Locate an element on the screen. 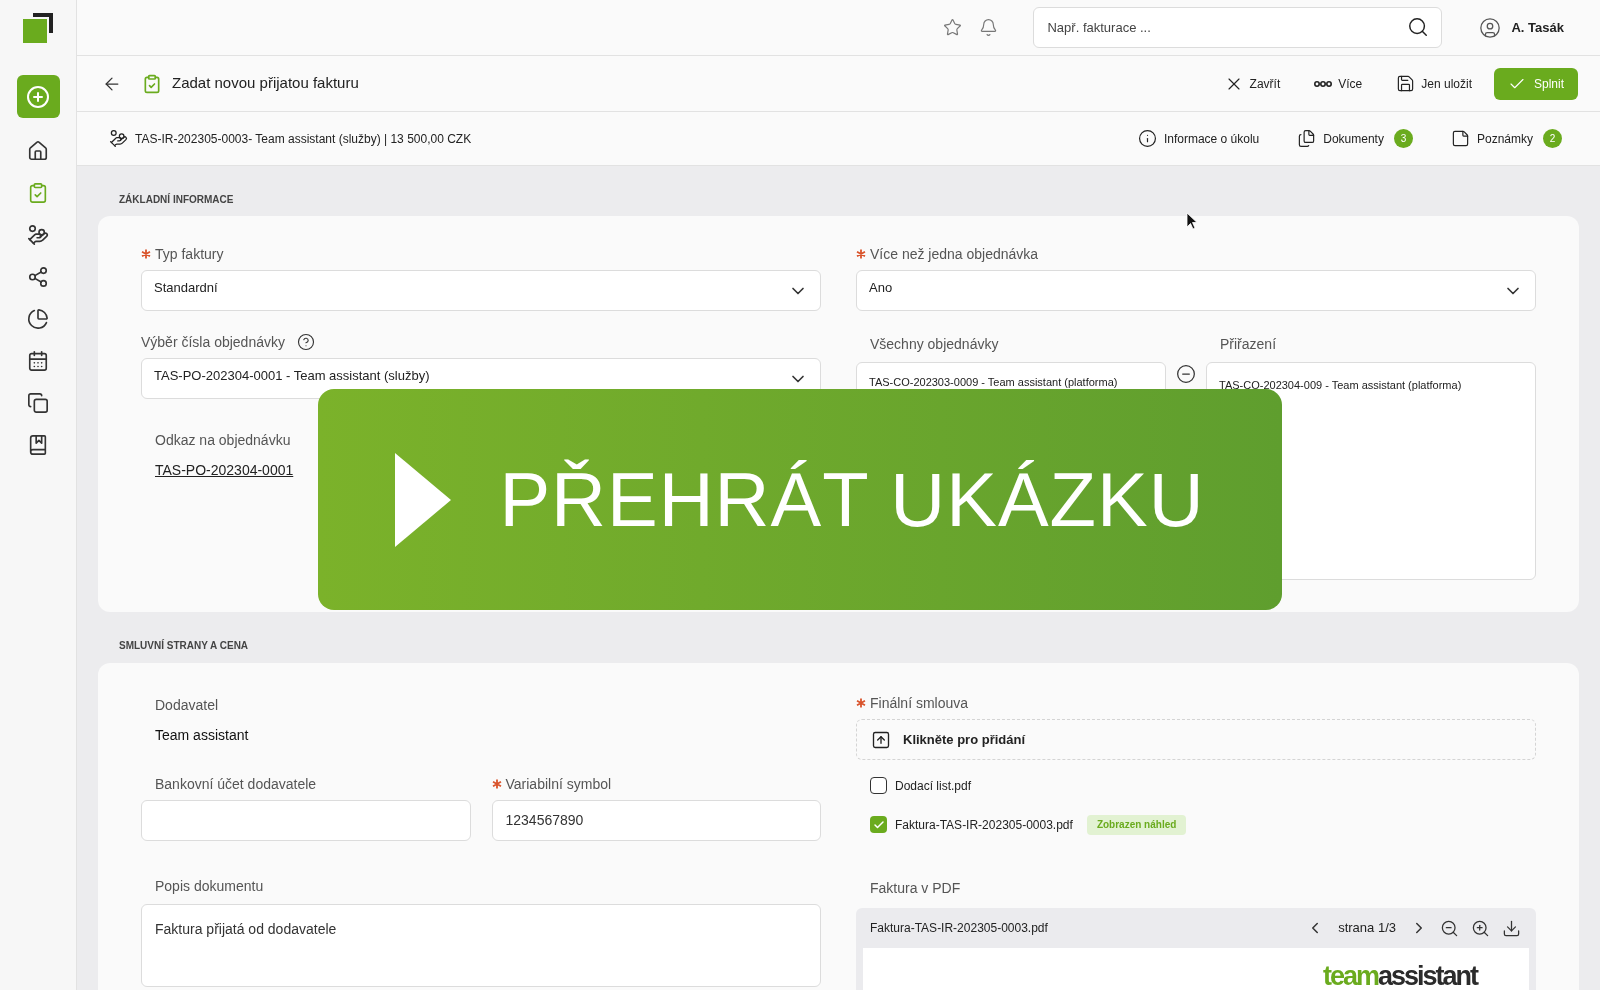  field-label: Typ faktury is located at coordinates (189, 254).